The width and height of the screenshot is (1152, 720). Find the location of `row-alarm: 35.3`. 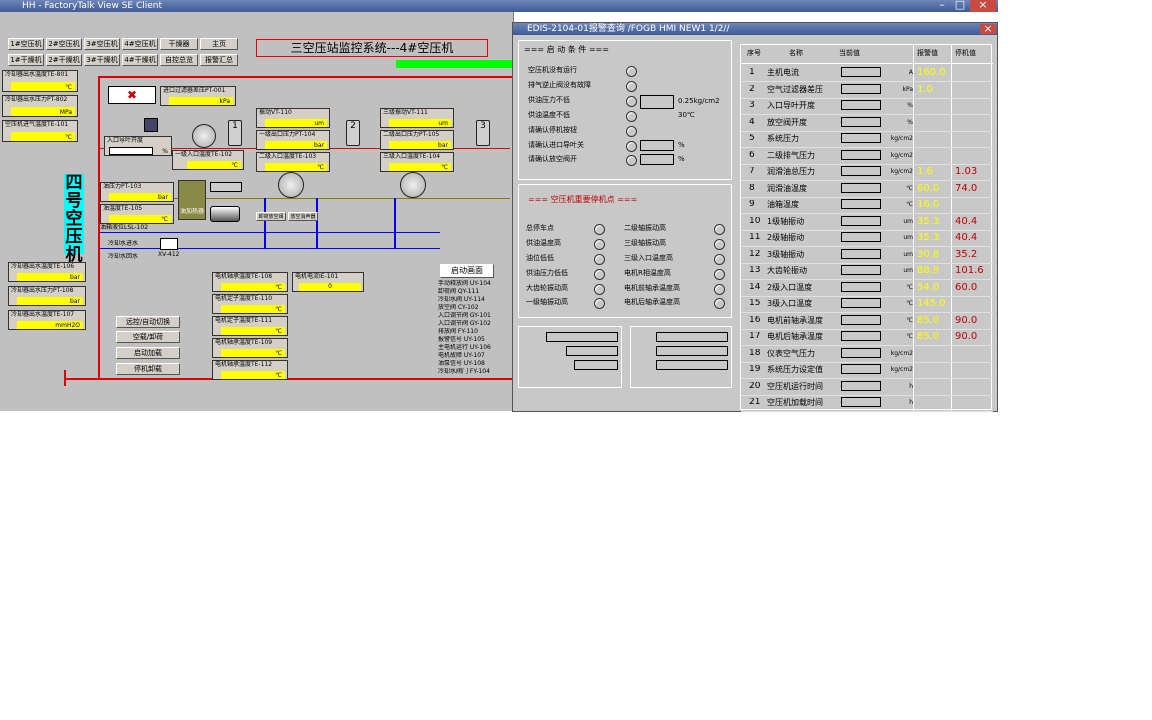

row-alarm: 35.3 is located at coordinates (928, 237).